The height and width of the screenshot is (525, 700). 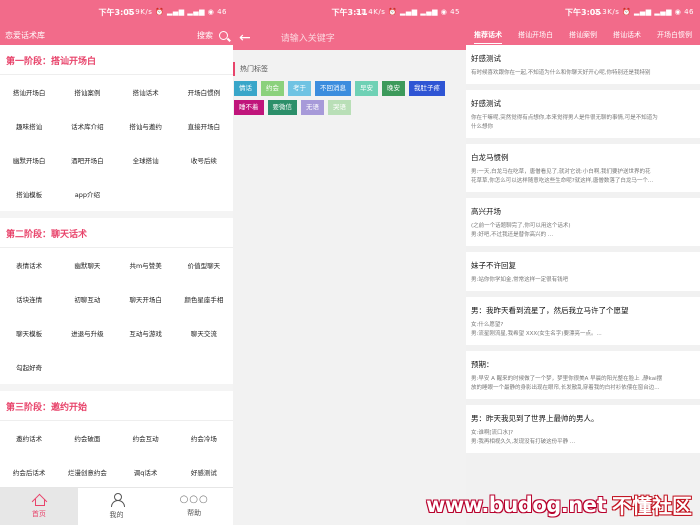 What do you see at coordinates (116, 233) in the screenshot?
I see `stage-title: 第二阶段：聊天话术` at bounding box center [116, 233].